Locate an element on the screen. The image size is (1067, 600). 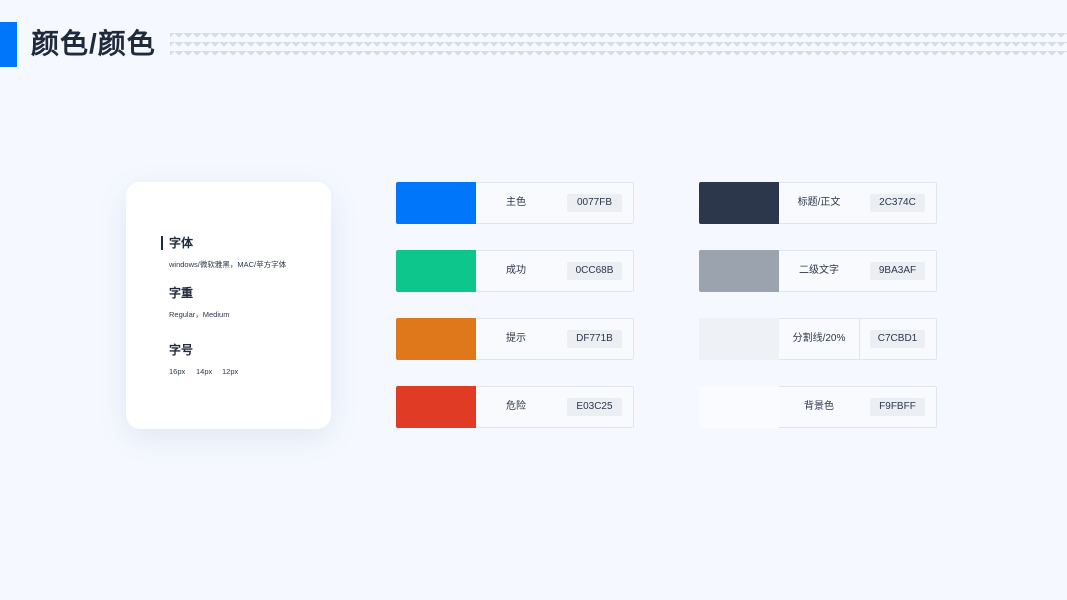
color-name: 成功 is located at coordinates (516, 270).